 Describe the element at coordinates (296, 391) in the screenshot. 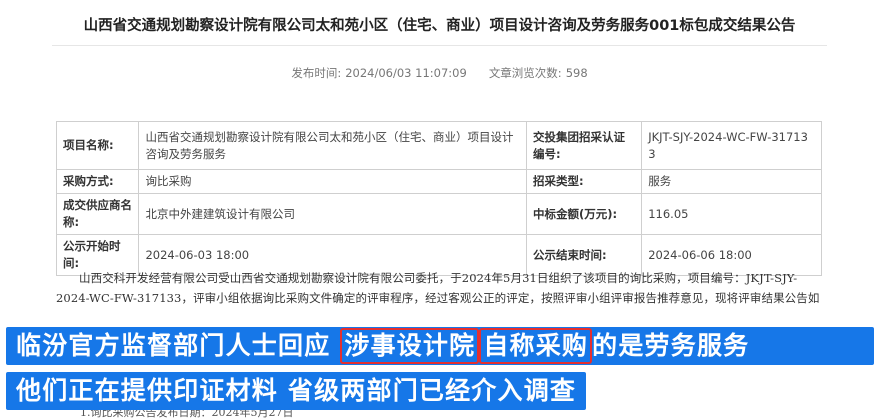

I see `news-caption-line-2: 他们正在提供印证材料 省级两部门已经介入调查` at that location.